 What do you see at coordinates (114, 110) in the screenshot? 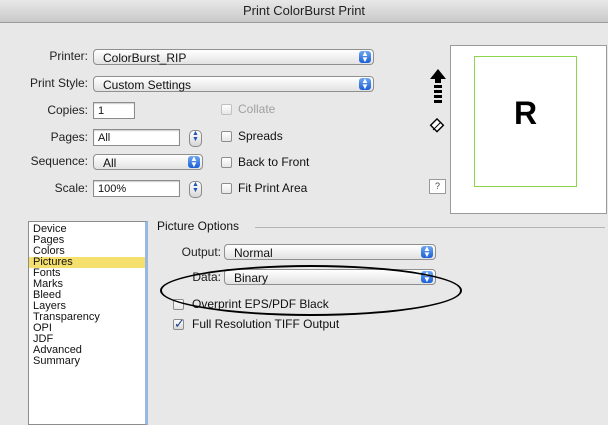
I see `copies-field: 1` at bounding box center [114, 110].